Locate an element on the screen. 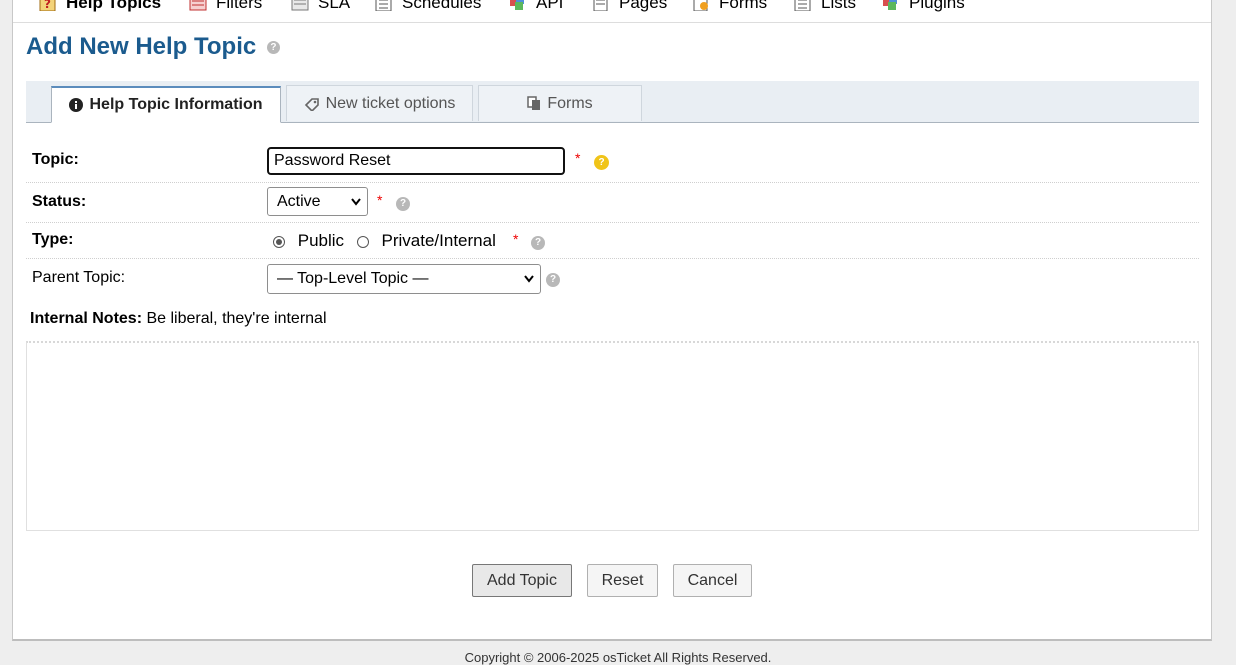  ticket-icon is located at coordinates (311, 104).